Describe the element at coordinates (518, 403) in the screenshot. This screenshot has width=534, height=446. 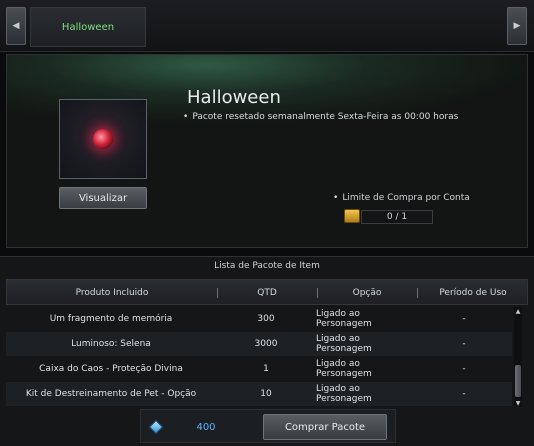
I see `scroll-down-icon: ▼` at that location.